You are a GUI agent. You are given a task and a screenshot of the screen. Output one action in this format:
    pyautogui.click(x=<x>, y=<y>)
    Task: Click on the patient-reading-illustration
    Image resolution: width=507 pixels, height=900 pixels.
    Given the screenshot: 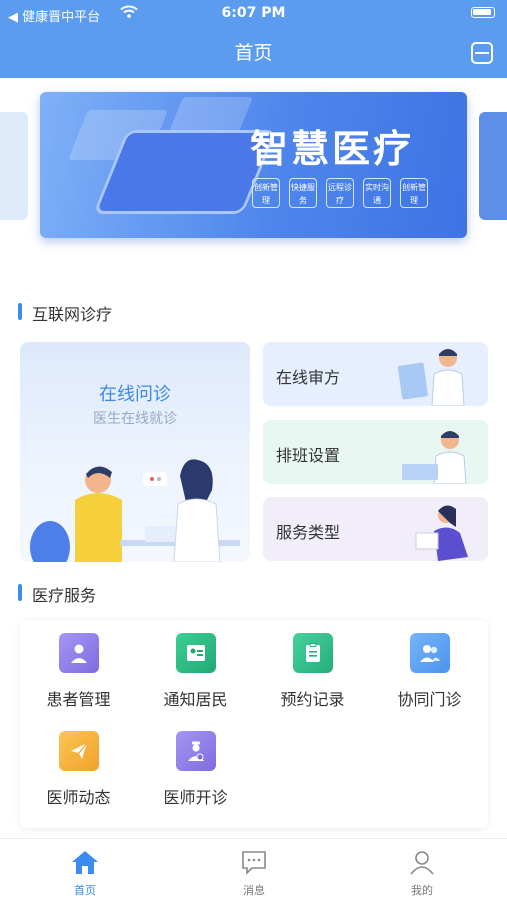 What is the action you would take?
    pyautogui.click(x=441, y=533)
    